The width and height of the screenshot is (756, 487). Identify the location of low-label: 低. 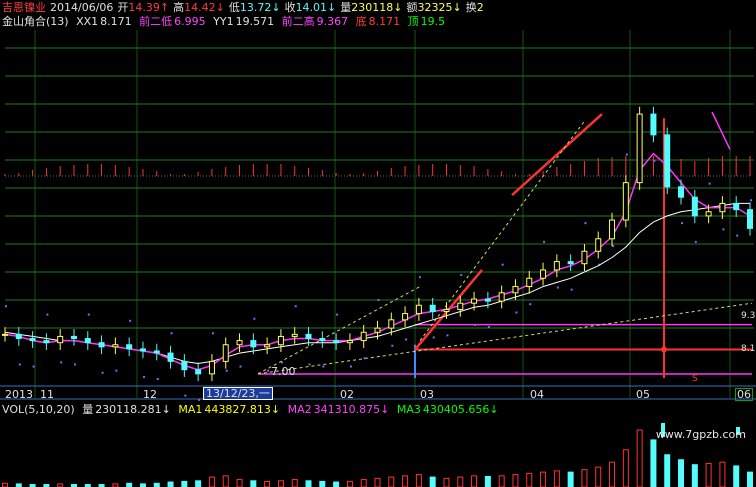
(234, 7).